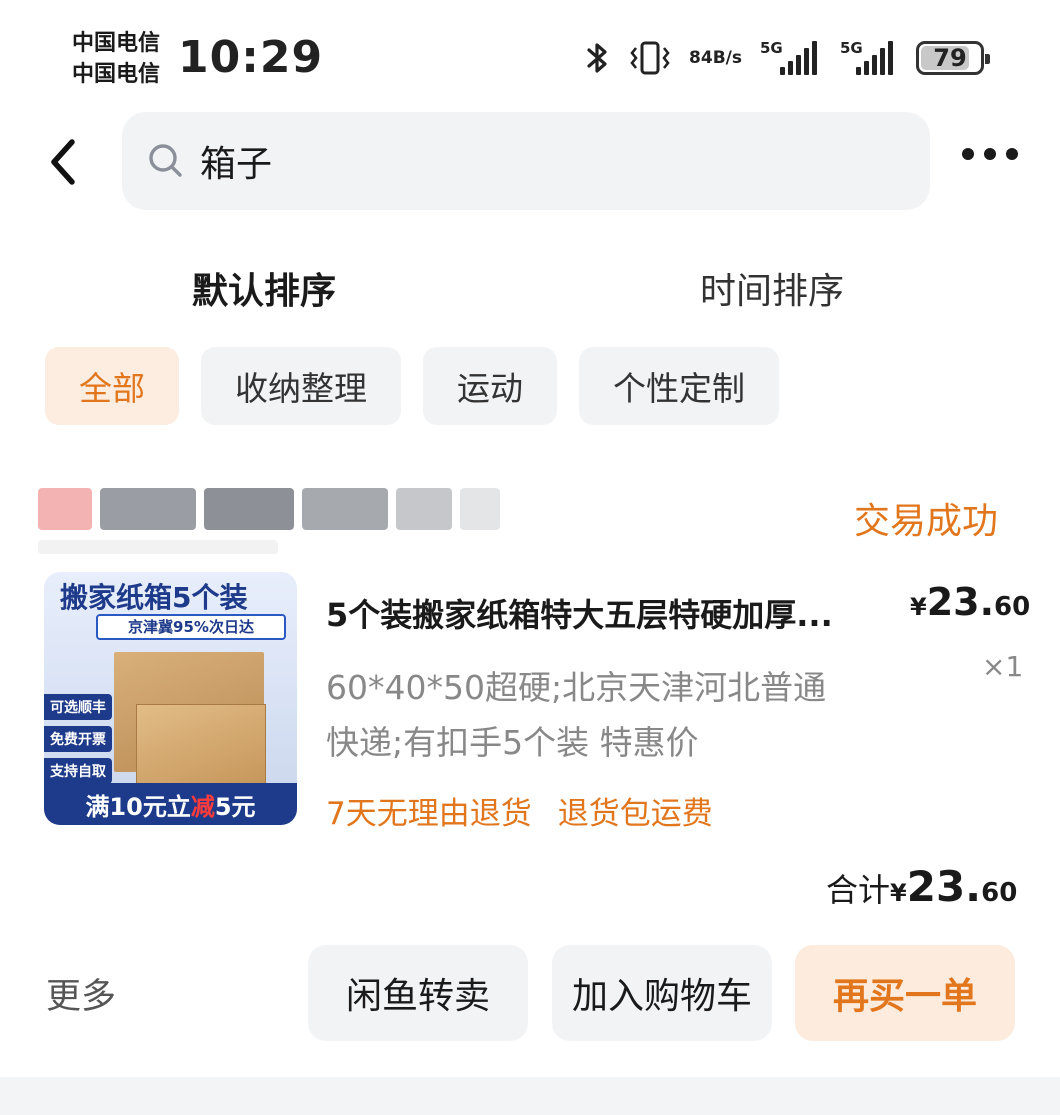  I want to click on status-bar: 中国电信 中国电信 10:29 84 B/s 5G 5G 79, so click(530, 50).